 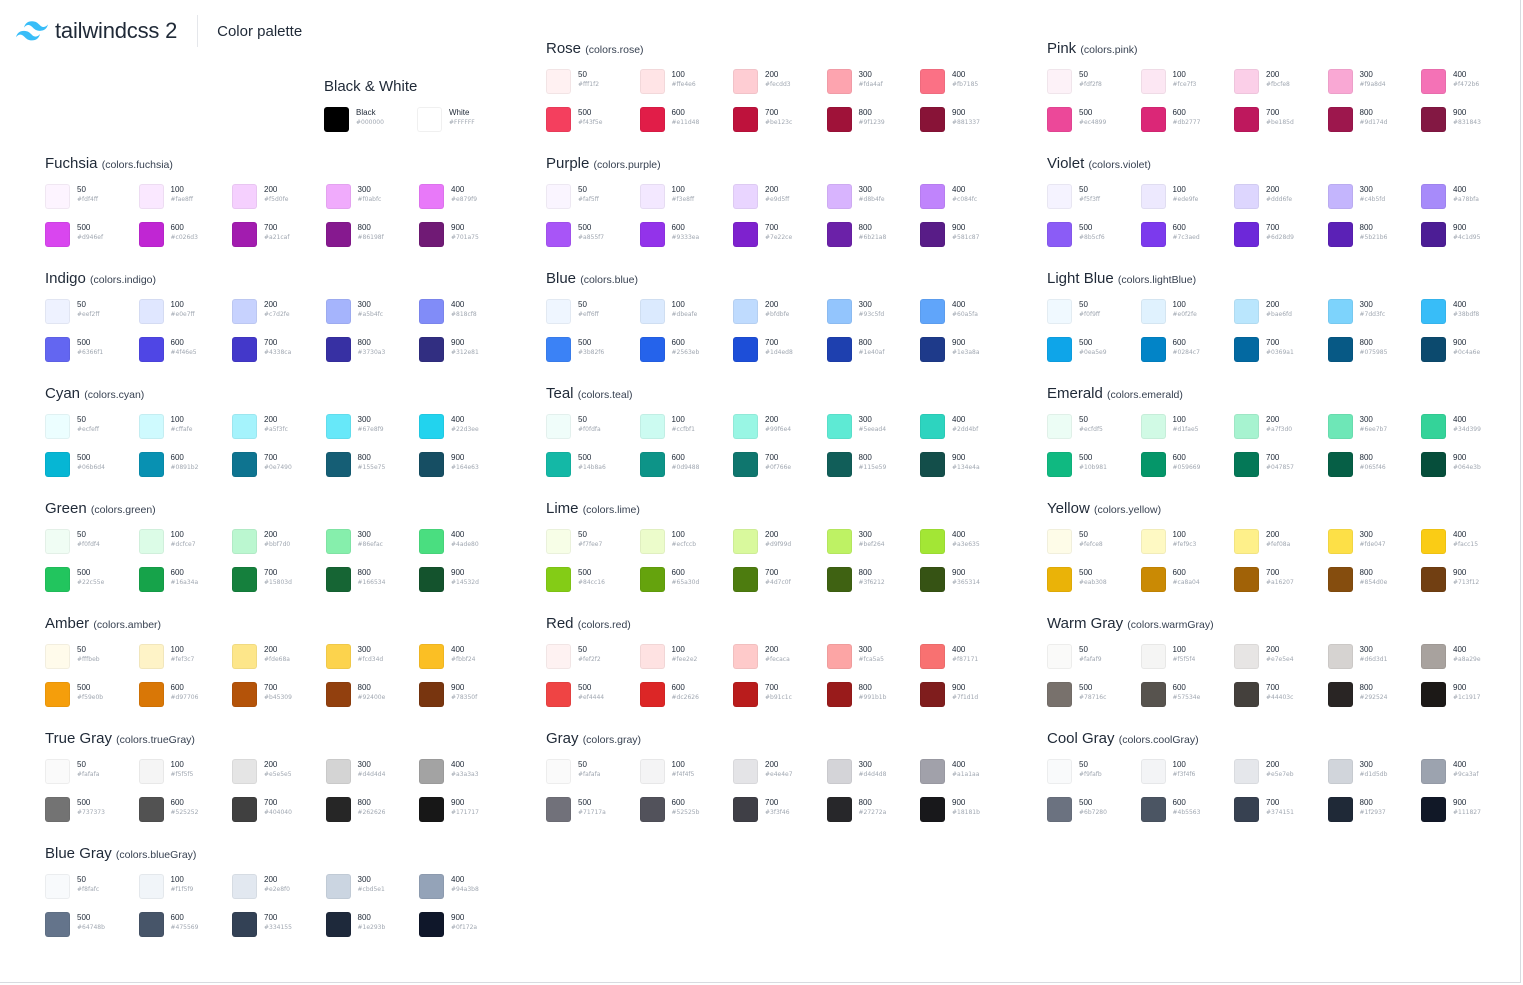 What do you see at coordinates (1466, 544) in the screenshot?
I see `color-swatch-yellow-400: 400 #facc15` at bounding box center [1466, 544].